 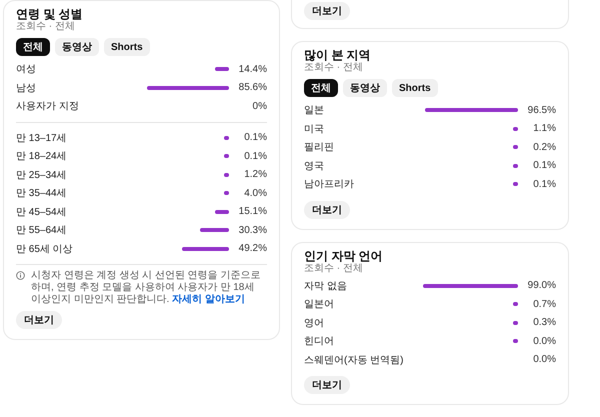 I want to click on row-label: 여성, so click(x=26, y=69).